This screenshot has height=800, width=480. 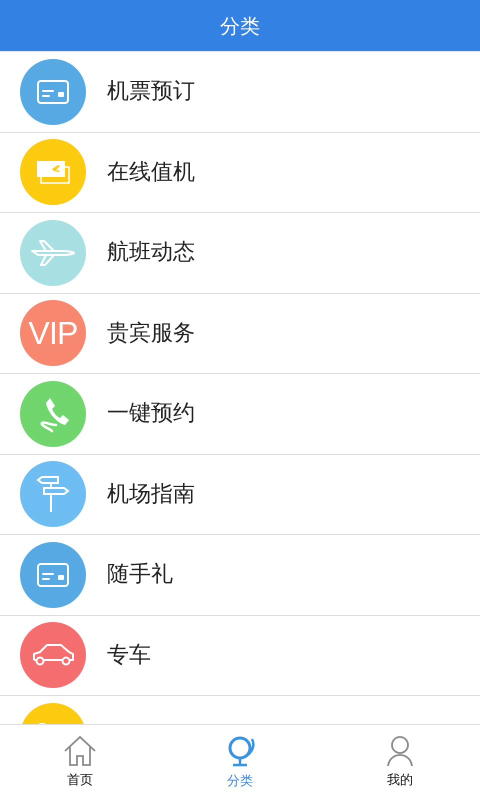 I want to click on airplane-icon, so click(x=53, y=253).